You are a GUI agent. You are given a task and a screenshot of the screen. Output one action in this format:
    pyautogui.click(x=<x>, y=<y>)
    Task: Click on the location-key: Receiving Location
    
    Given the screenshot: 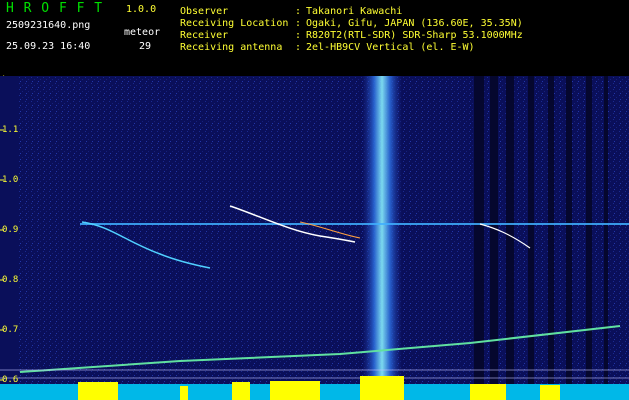 What is the action you would take?
    pyautogui.click(x=234, y=23)
    